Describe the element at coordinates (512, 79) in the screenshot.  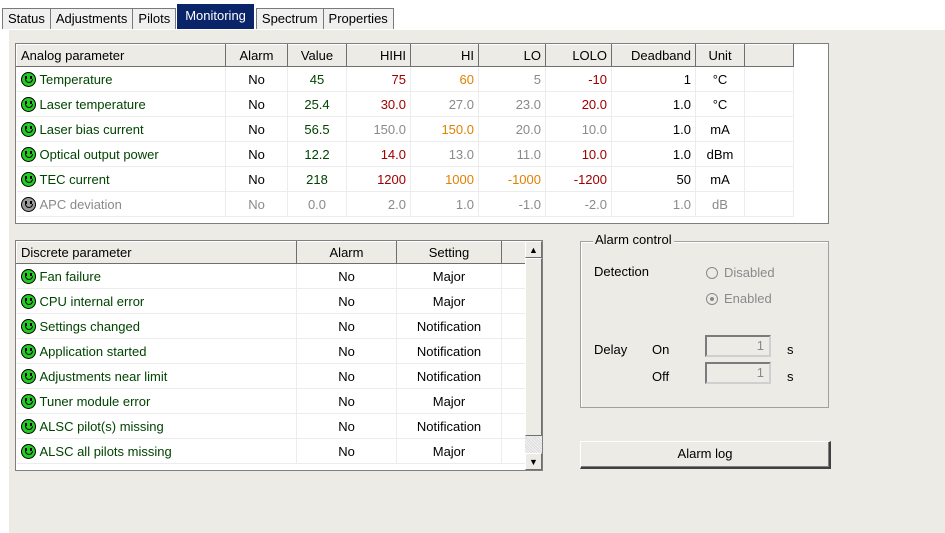
I see `analog-cell-lo: 5` at that location.